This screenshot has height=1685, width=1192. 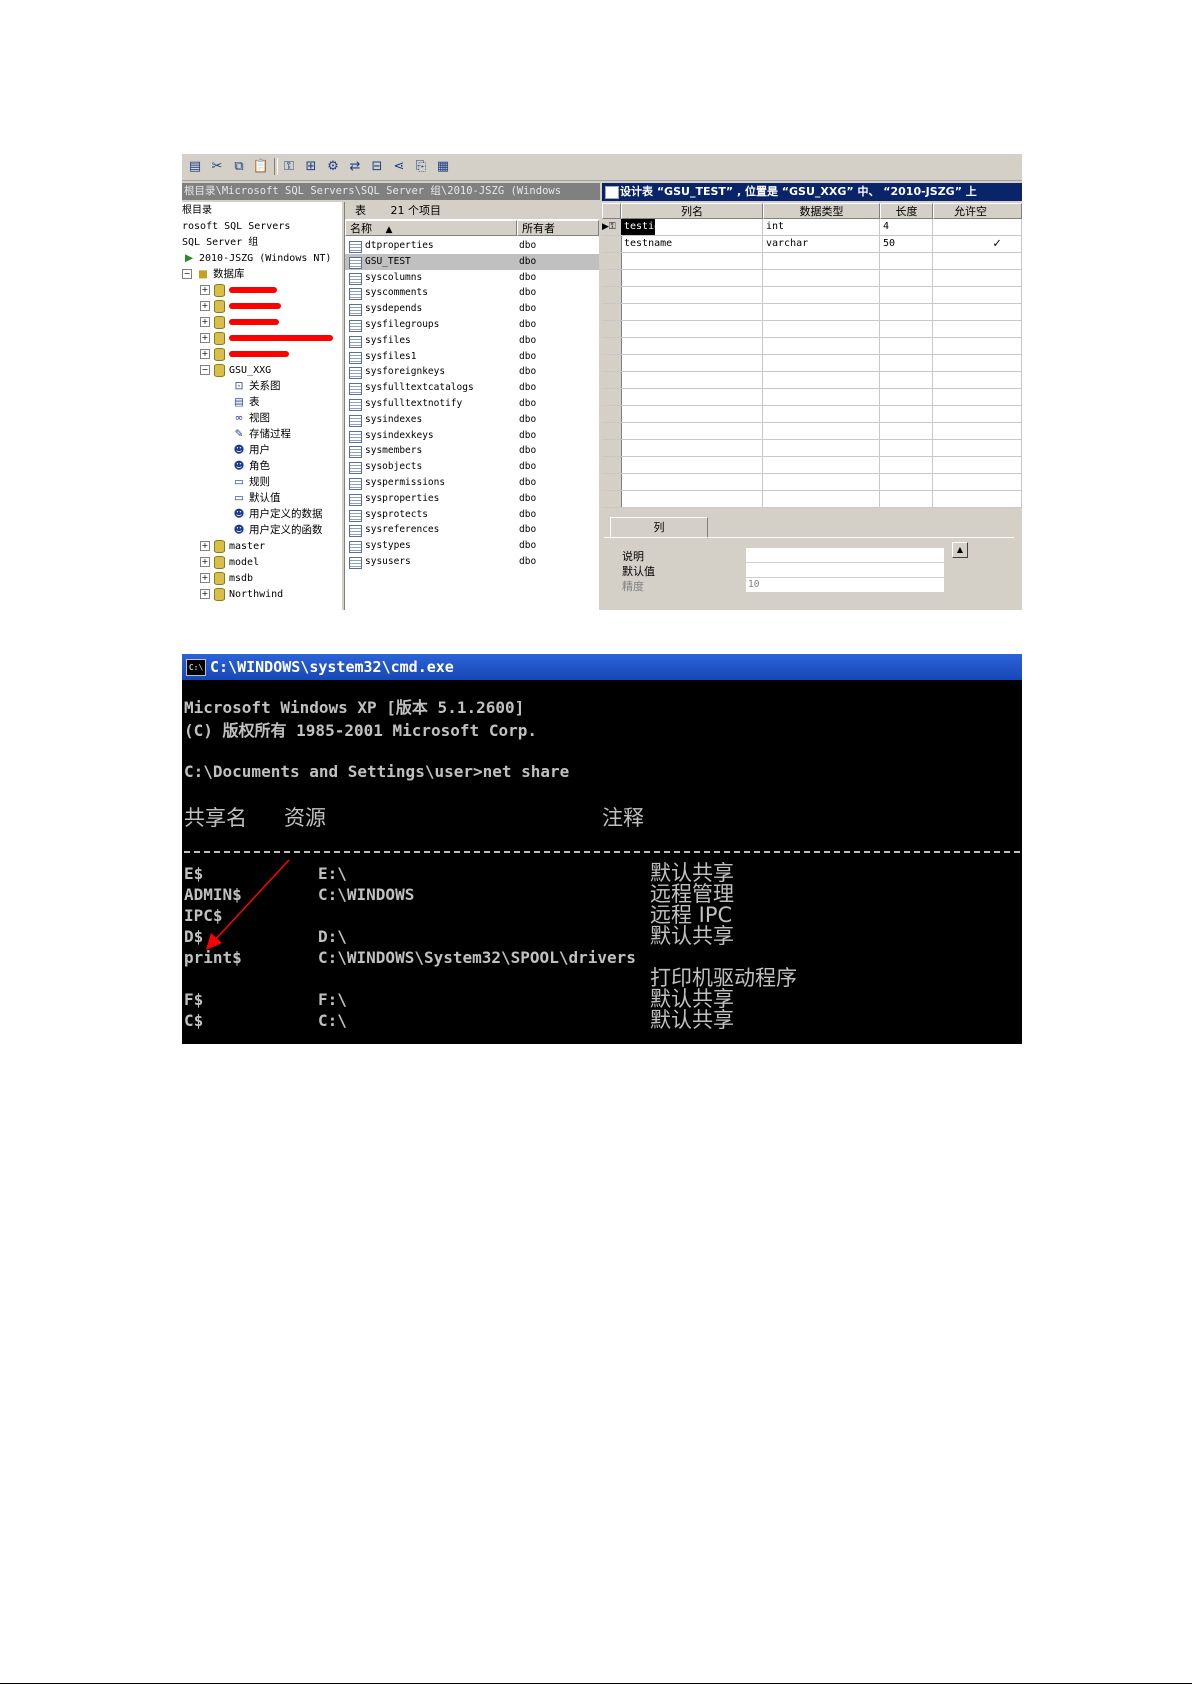 What do you see at coordinates (821, 211) in the screenshot?
I see `grid-header-data-type: 数据类型` at bounding box center [821, 211].